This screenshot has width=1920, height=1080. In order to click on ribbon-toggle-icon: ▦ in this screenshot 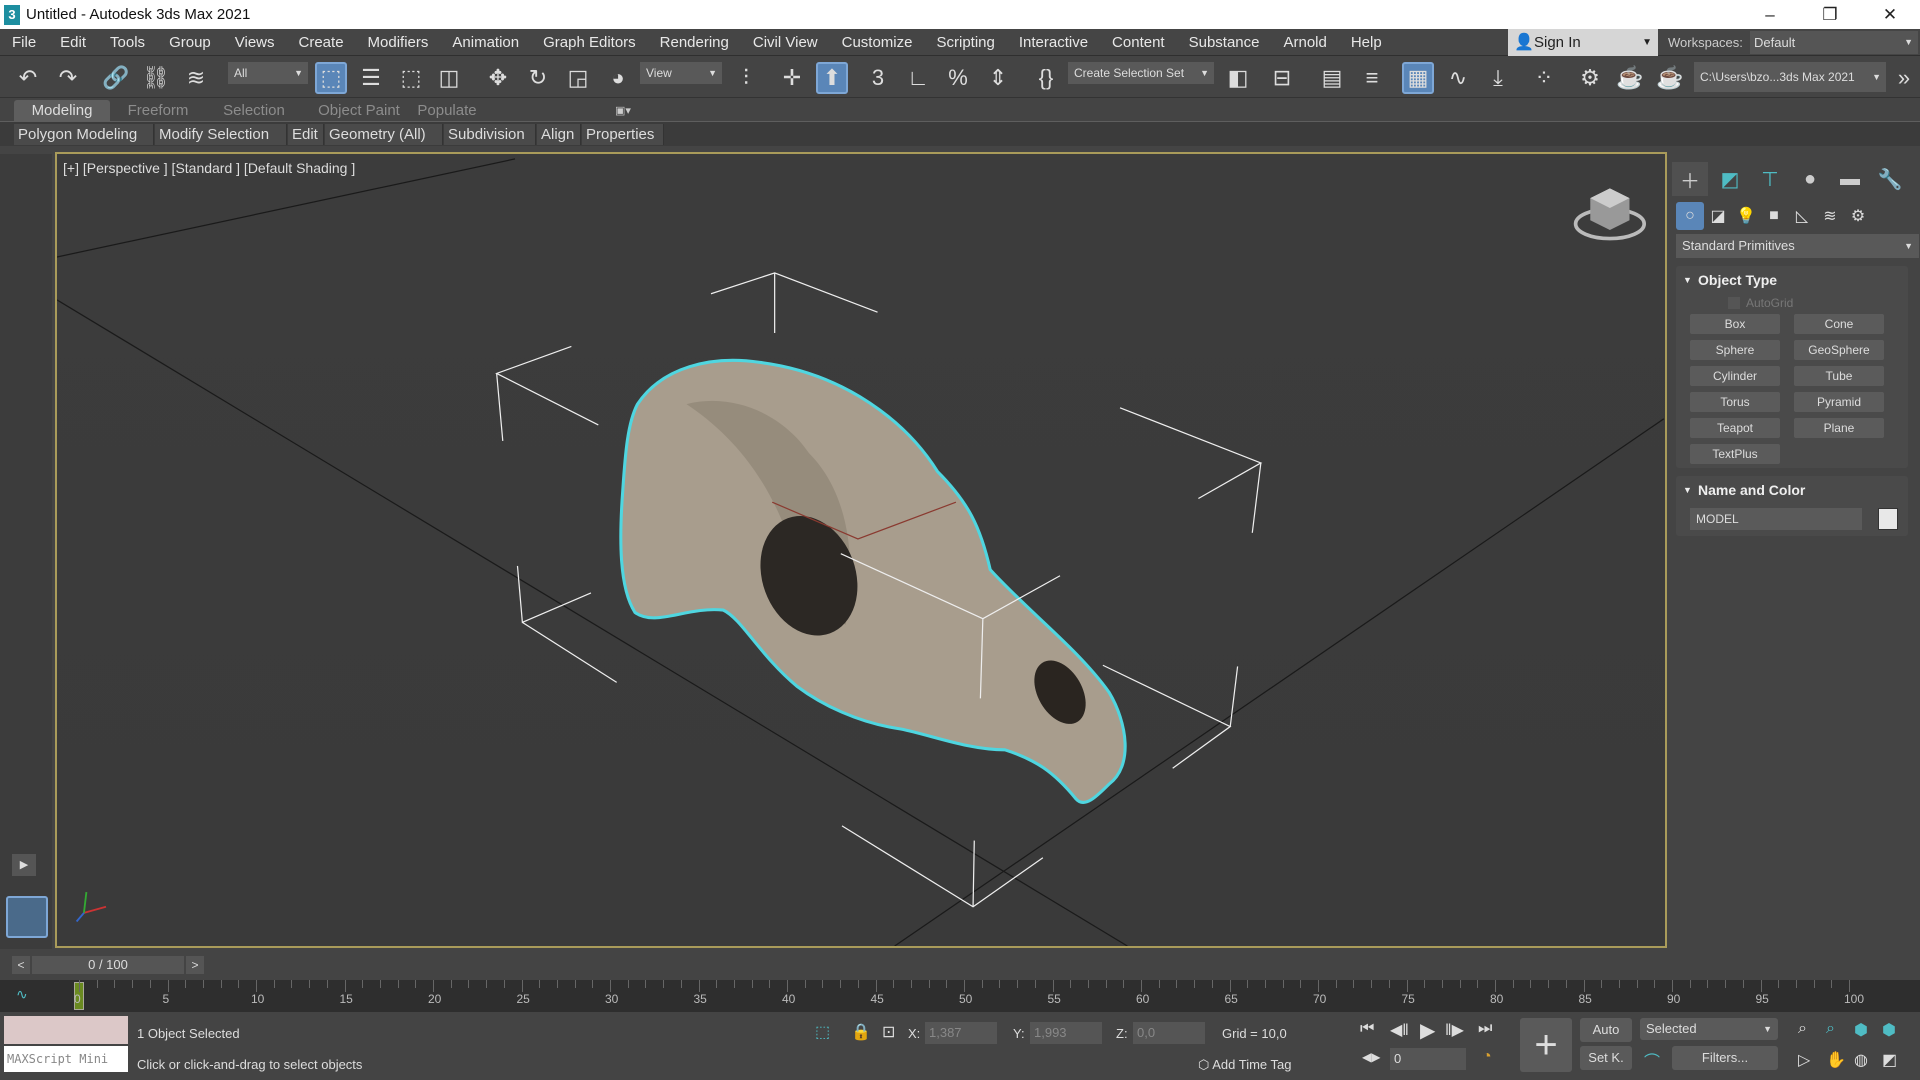, I will do `click(1418, 78)`.